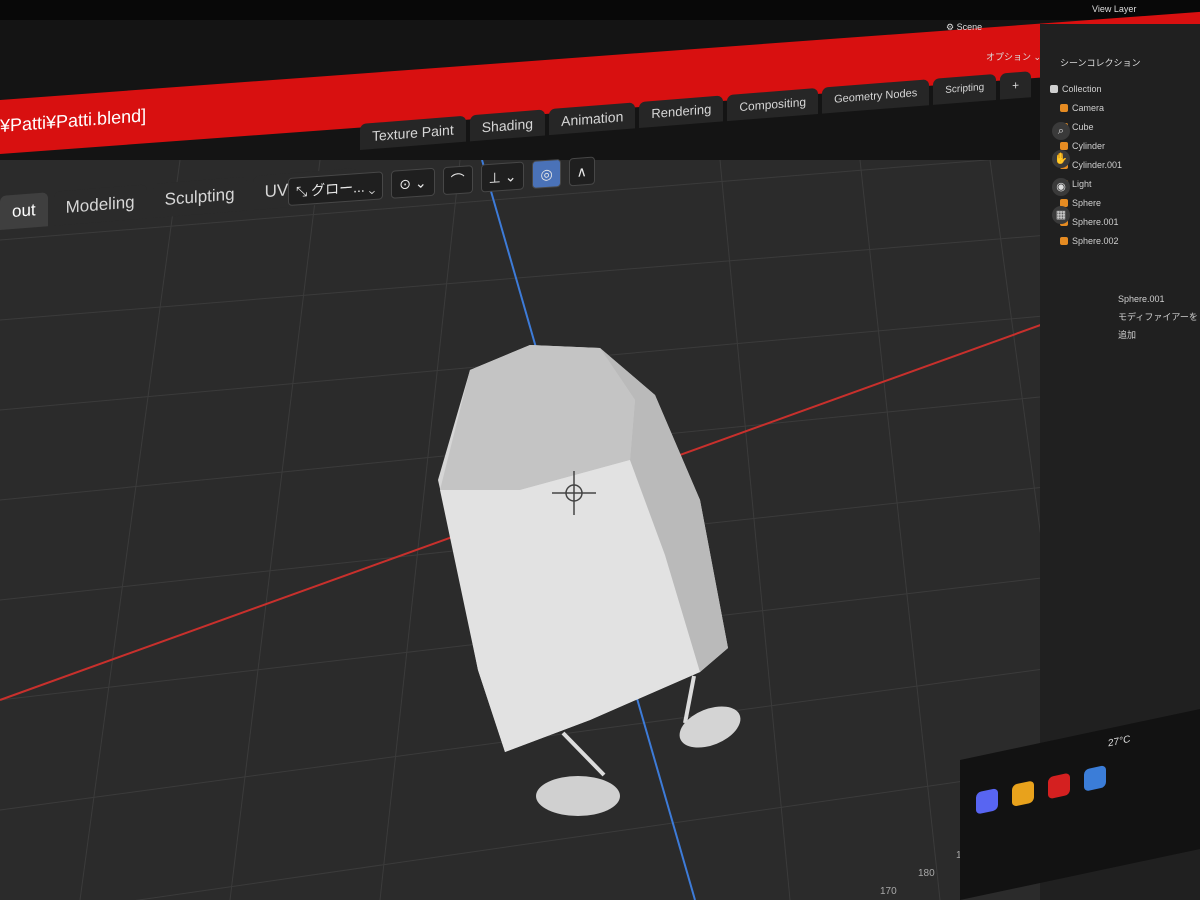  Describe the element at coordinates (1059, 786) in the screenshot. I see `app-icon` at that location.